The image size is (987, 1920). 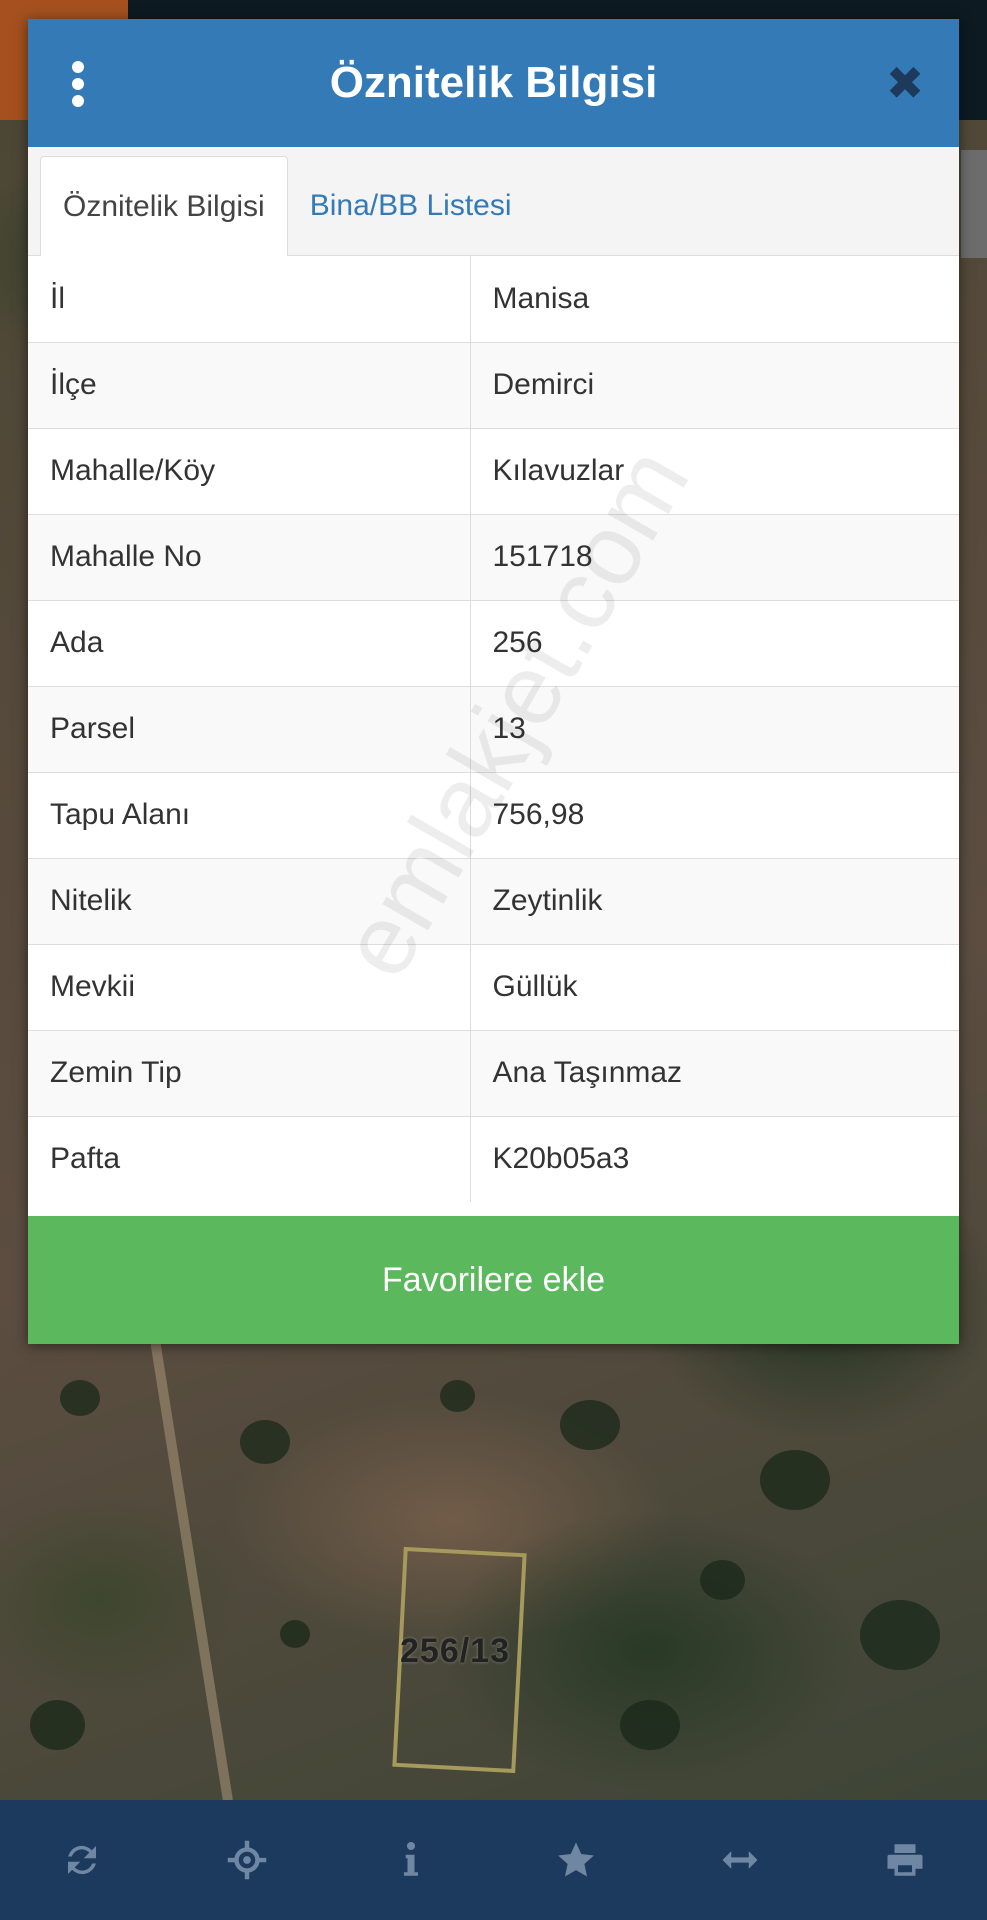 What do you see at coordinates (249, 470) in the screenshot?
I see `row-key: Mahalle/Köy` at bounding box center [249, 470].